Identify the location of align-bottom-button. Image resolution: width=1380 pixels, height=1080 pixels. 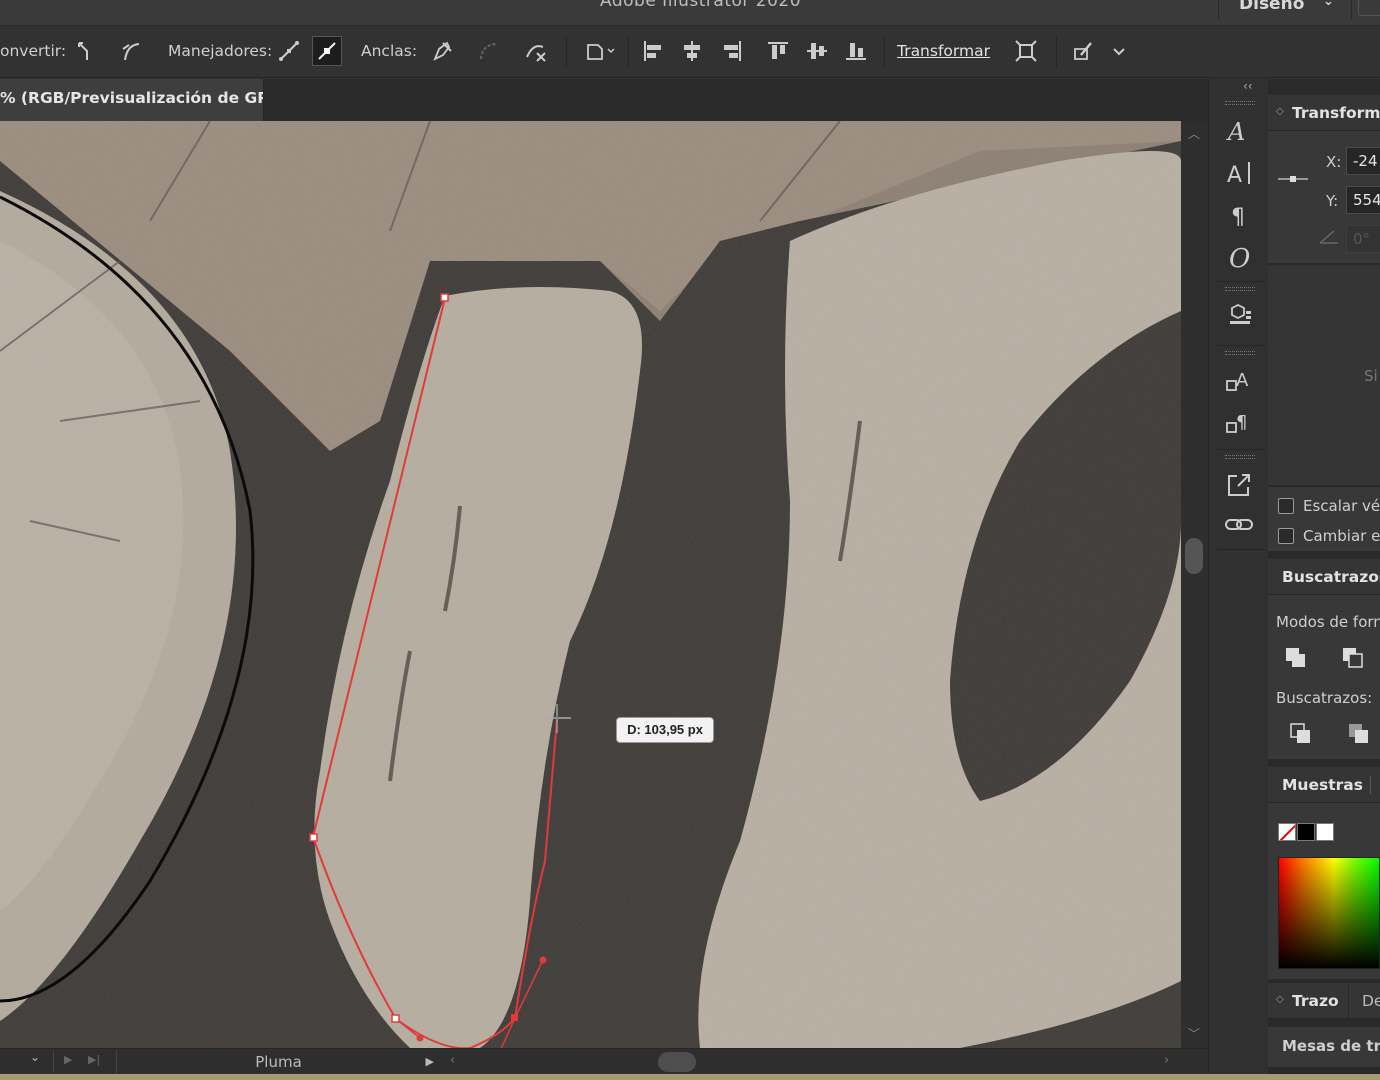
(856, 51).